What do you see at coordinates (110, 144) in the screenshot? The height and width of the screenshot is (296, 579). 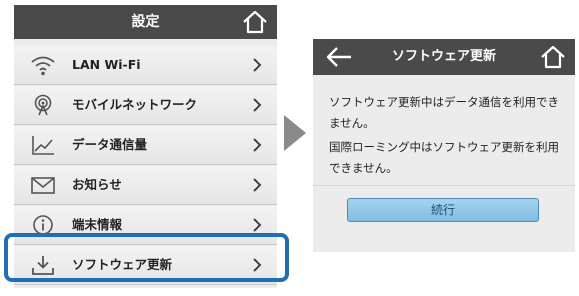 I see `menu-item-label: データ通信量` at bounding box center [110, 144].